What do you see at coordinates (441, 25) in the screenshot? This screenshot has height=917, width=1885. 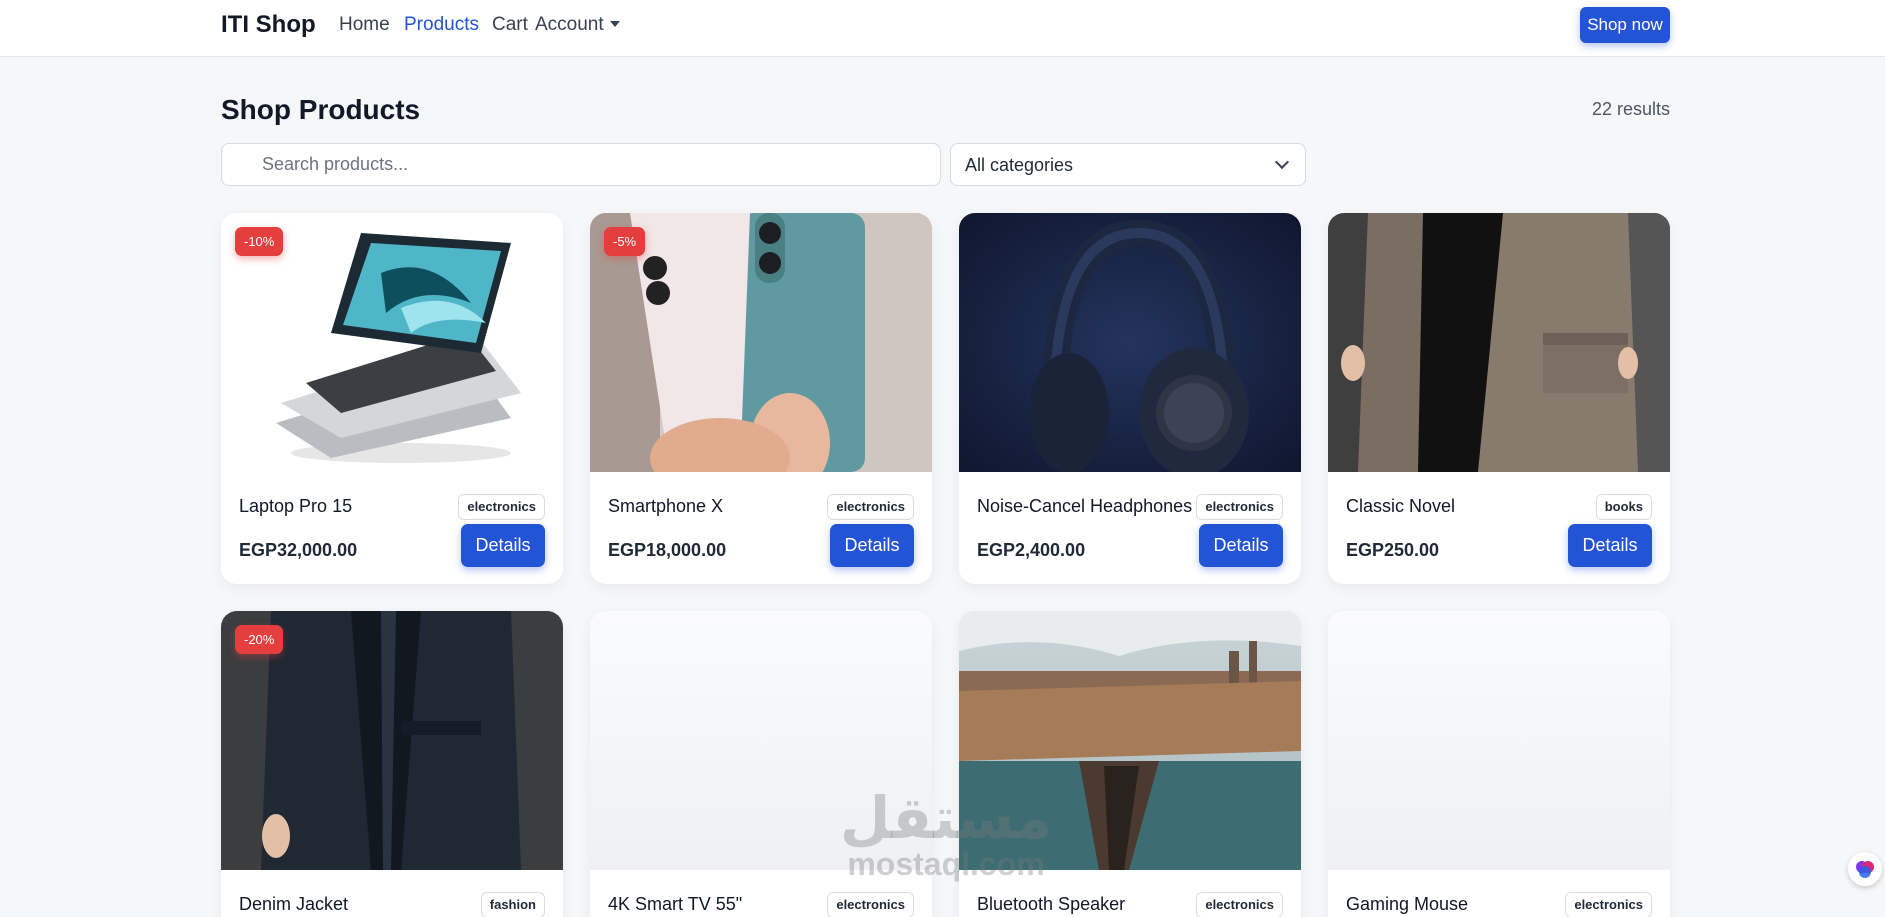 I see `nav-products: Products` at bounding box center [441, 25].